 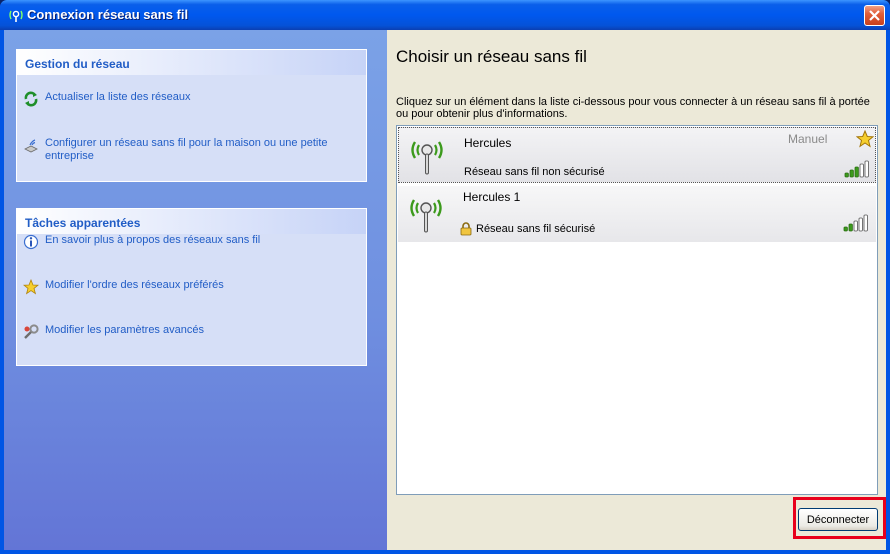 What do you see at coordinates (191, 62) in the screenshot?
I see `network-tasks-header: Gestion du réseau` at bounding box center [191, 62].